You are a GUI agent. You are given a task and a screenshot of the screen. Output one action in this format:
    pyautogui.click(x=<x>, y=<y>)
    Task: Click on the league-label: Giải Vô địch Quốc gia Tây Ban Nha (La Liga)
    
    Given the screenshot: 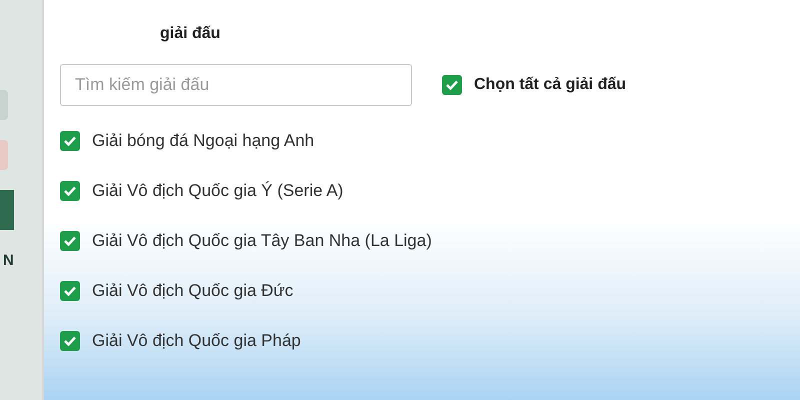 What is the action you would take?
    pyautogui.click(x=262, y=241)
    